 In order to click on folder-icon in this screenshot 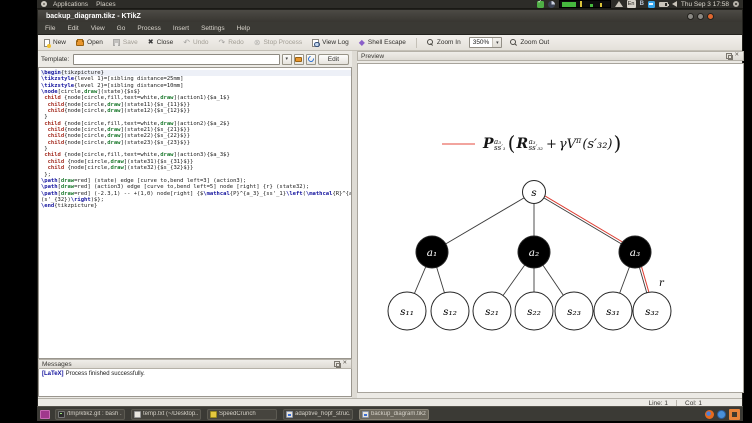, I will do `click(299, 59)`.